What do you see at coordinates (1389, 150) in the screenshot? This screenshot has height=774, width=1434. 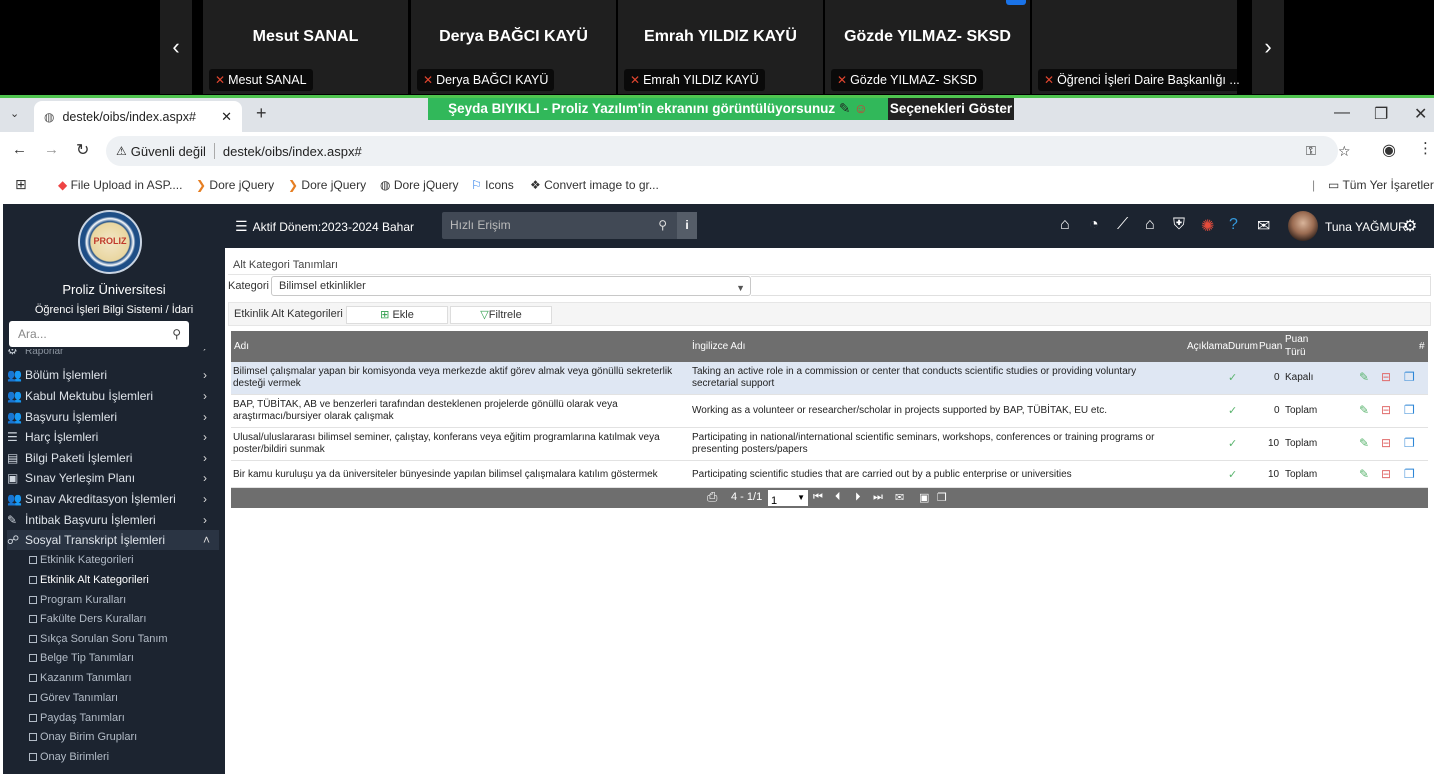 I see `profile-icon: ◉` at bounding box center [1389, 150].